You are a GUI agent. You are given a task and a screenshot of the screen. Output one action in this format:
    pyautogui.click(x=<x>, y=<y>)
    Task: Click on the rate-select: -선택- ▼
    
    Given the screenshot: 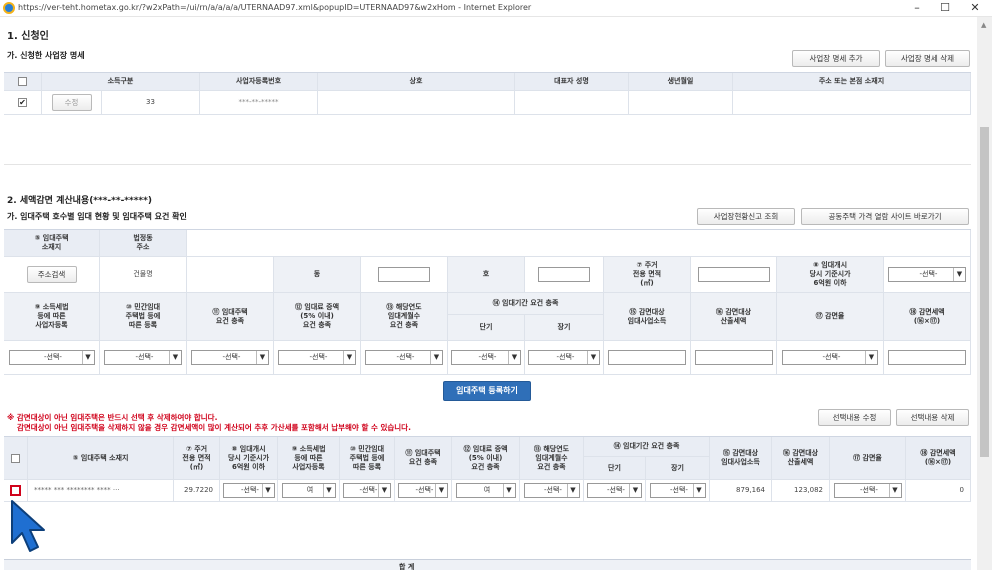 What is the action you would take?
    pyautogui.click(x=830, y=357)
    